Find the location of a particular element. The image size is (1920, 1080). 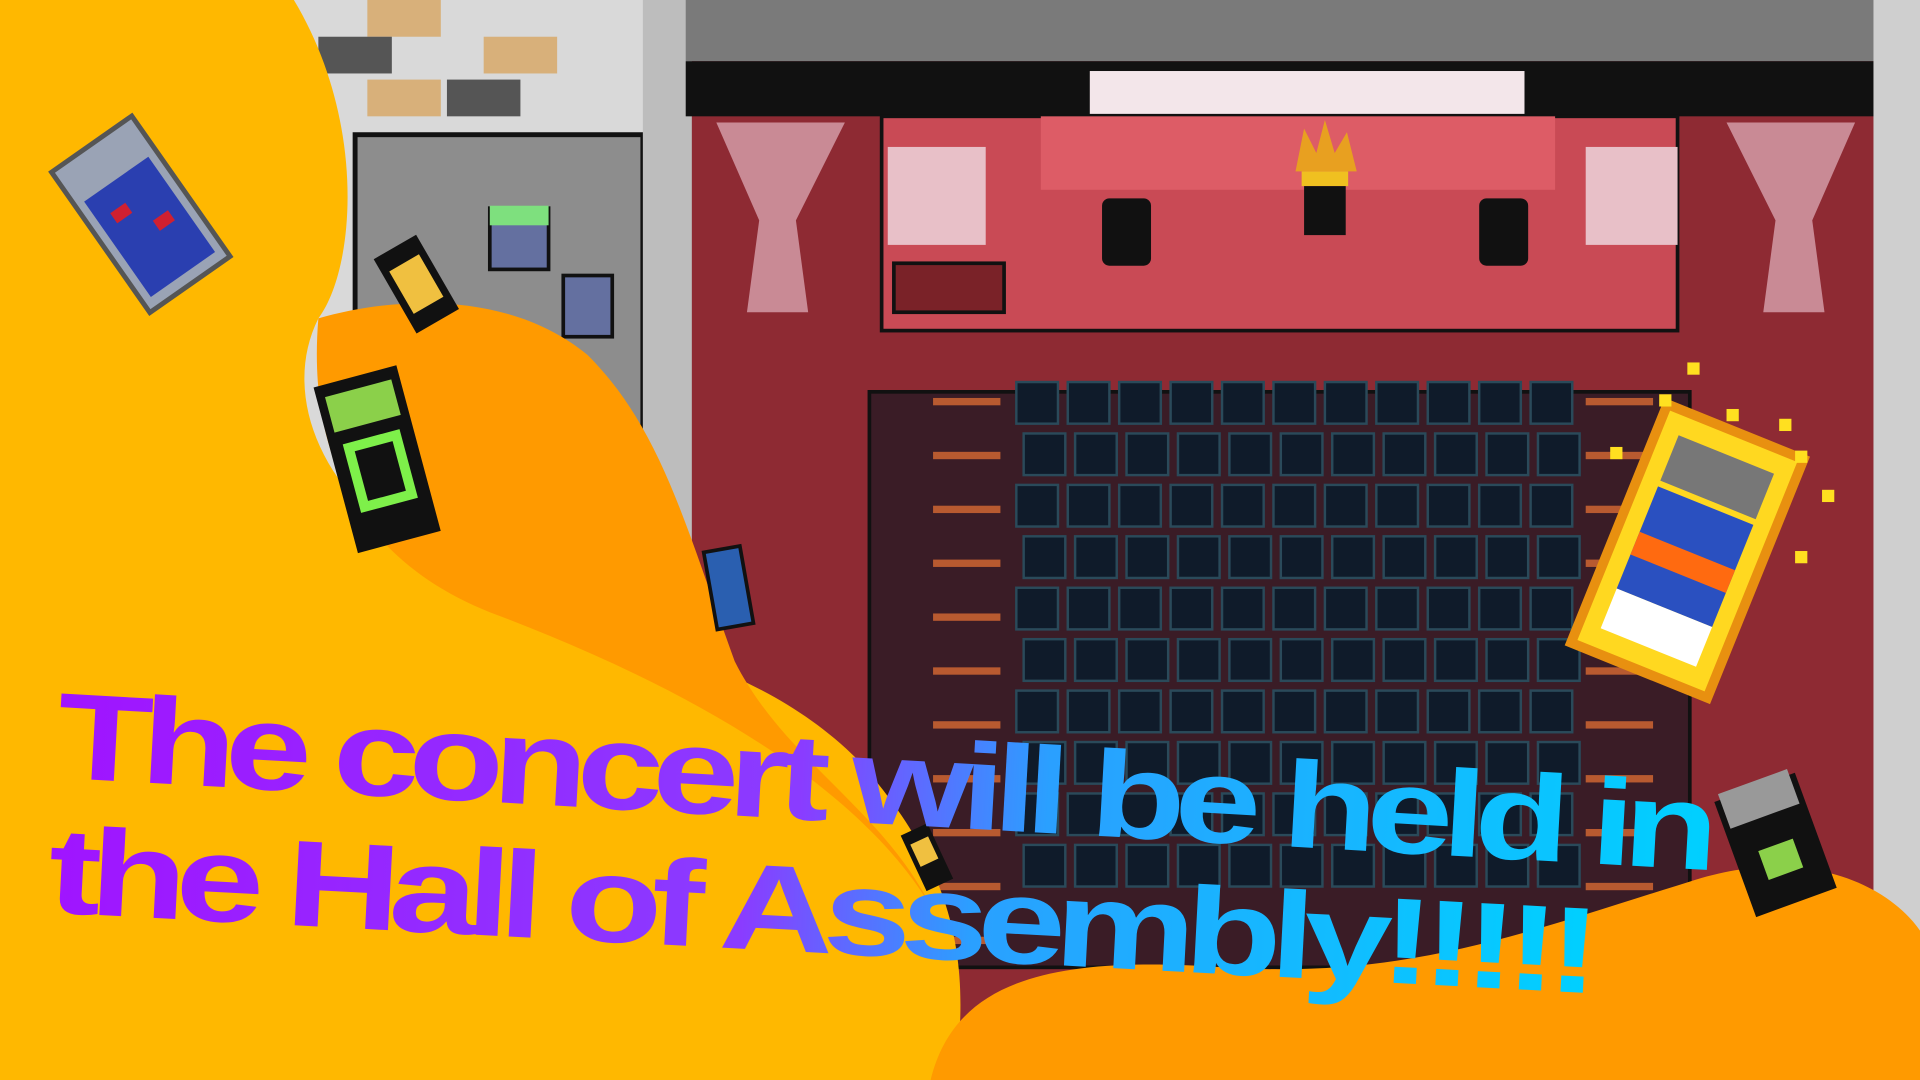

top-wall is located at coordinates (1285, 31).